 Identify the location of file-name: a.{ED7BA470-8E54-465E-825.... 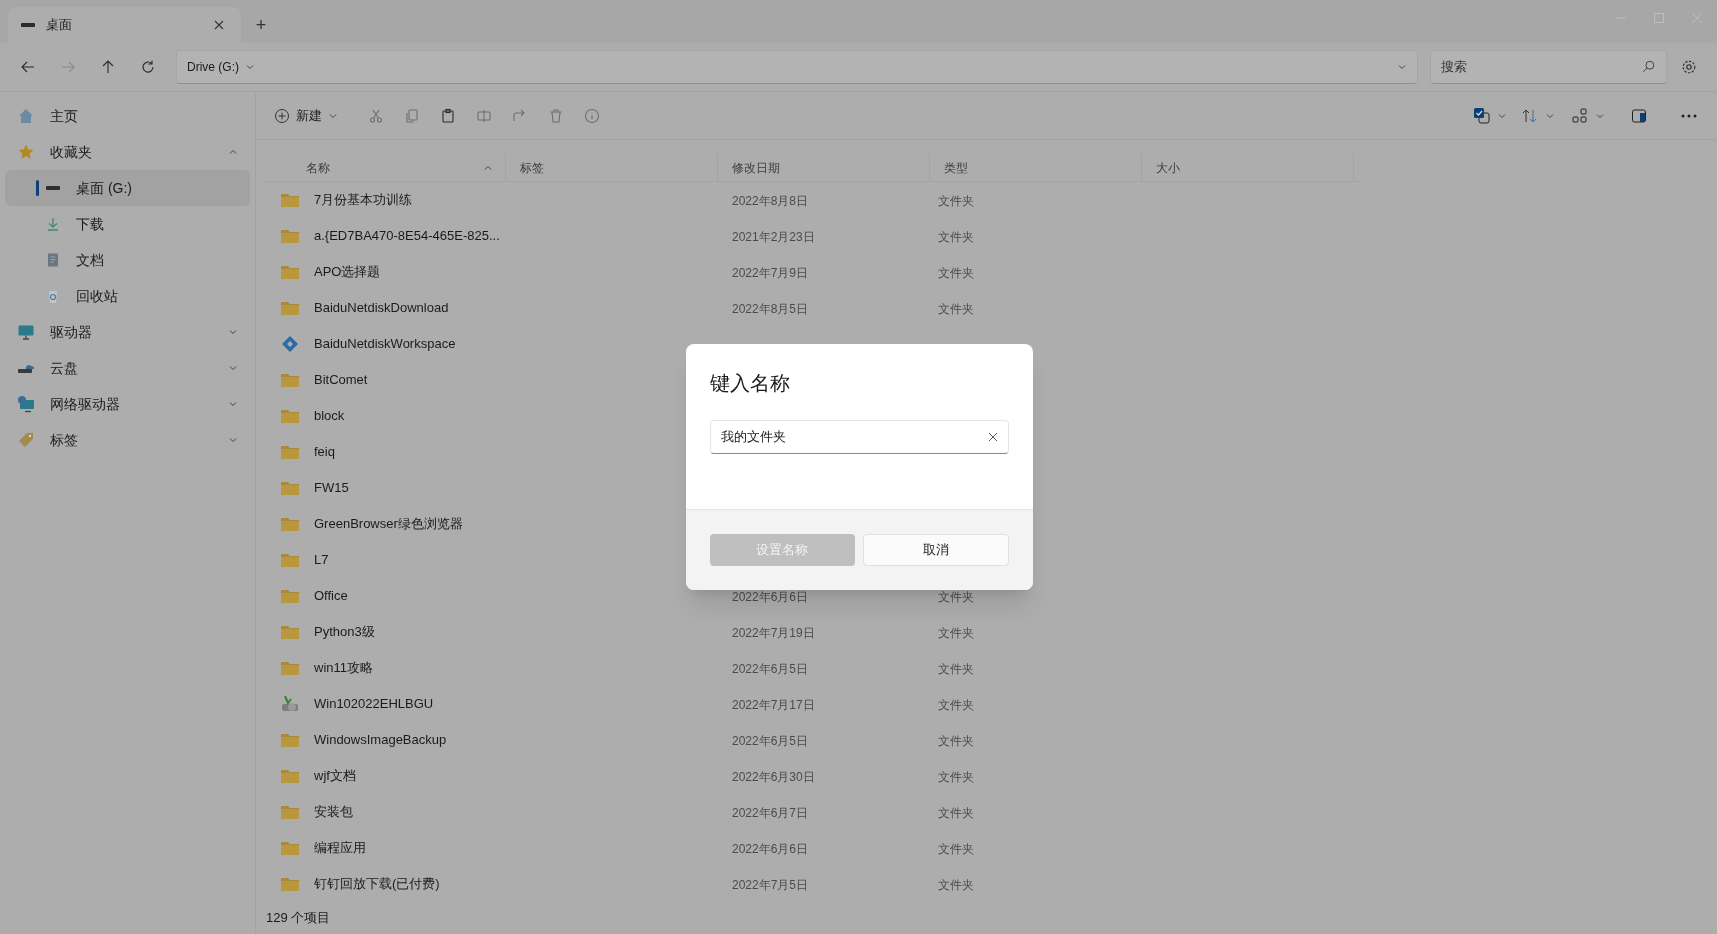
(407, 236).